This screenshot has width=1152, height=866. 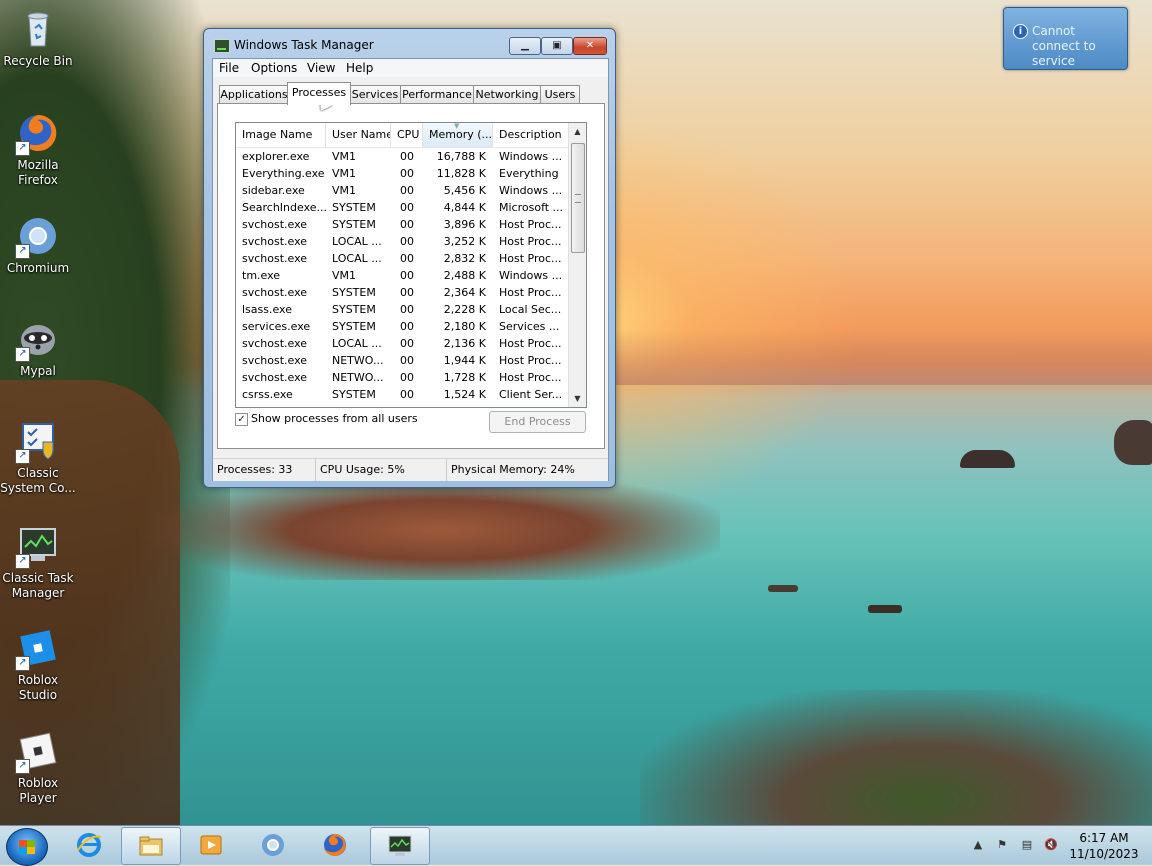 I want to click on network-icon: ▤, so click(x=1027, y=845).